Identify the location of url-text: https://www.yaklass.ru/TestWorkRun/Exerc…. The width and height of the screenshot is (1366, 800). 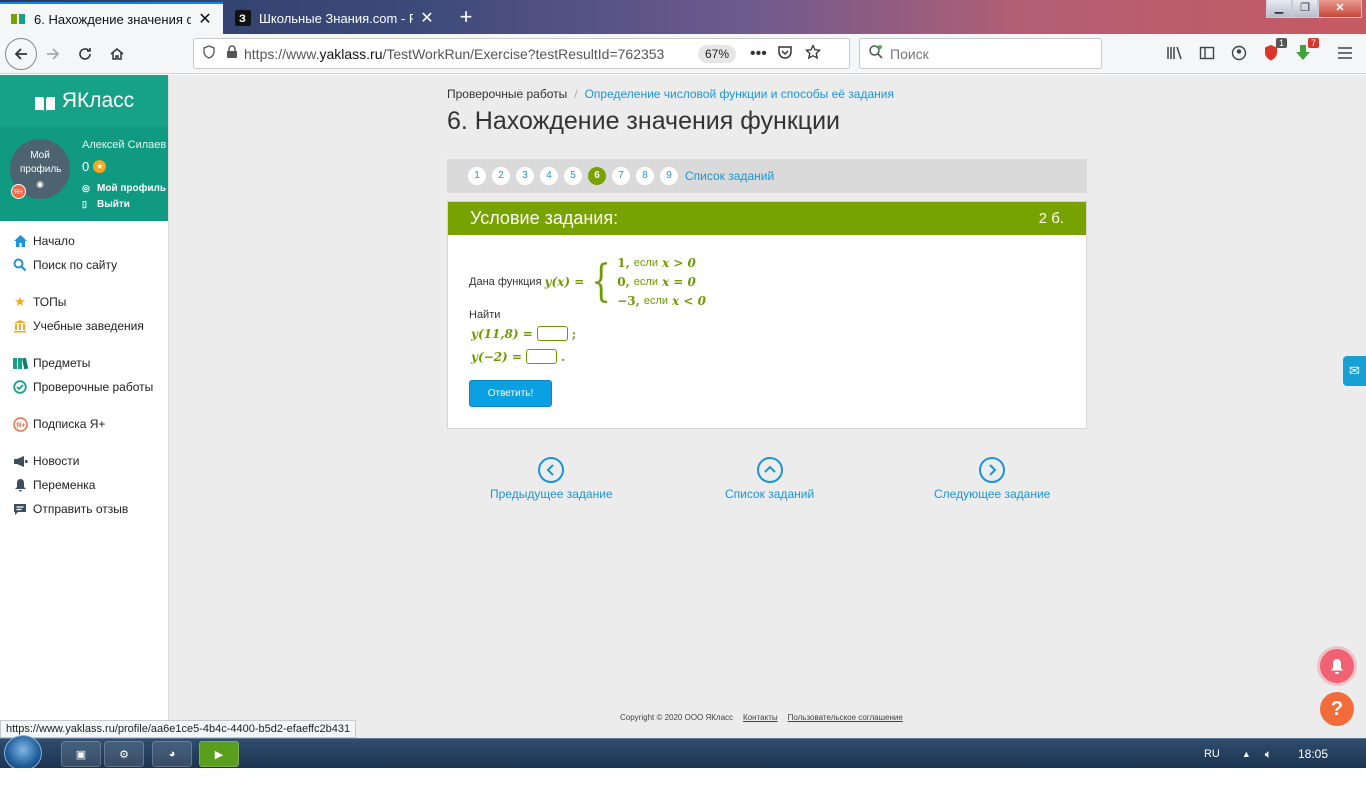
(467, 54).